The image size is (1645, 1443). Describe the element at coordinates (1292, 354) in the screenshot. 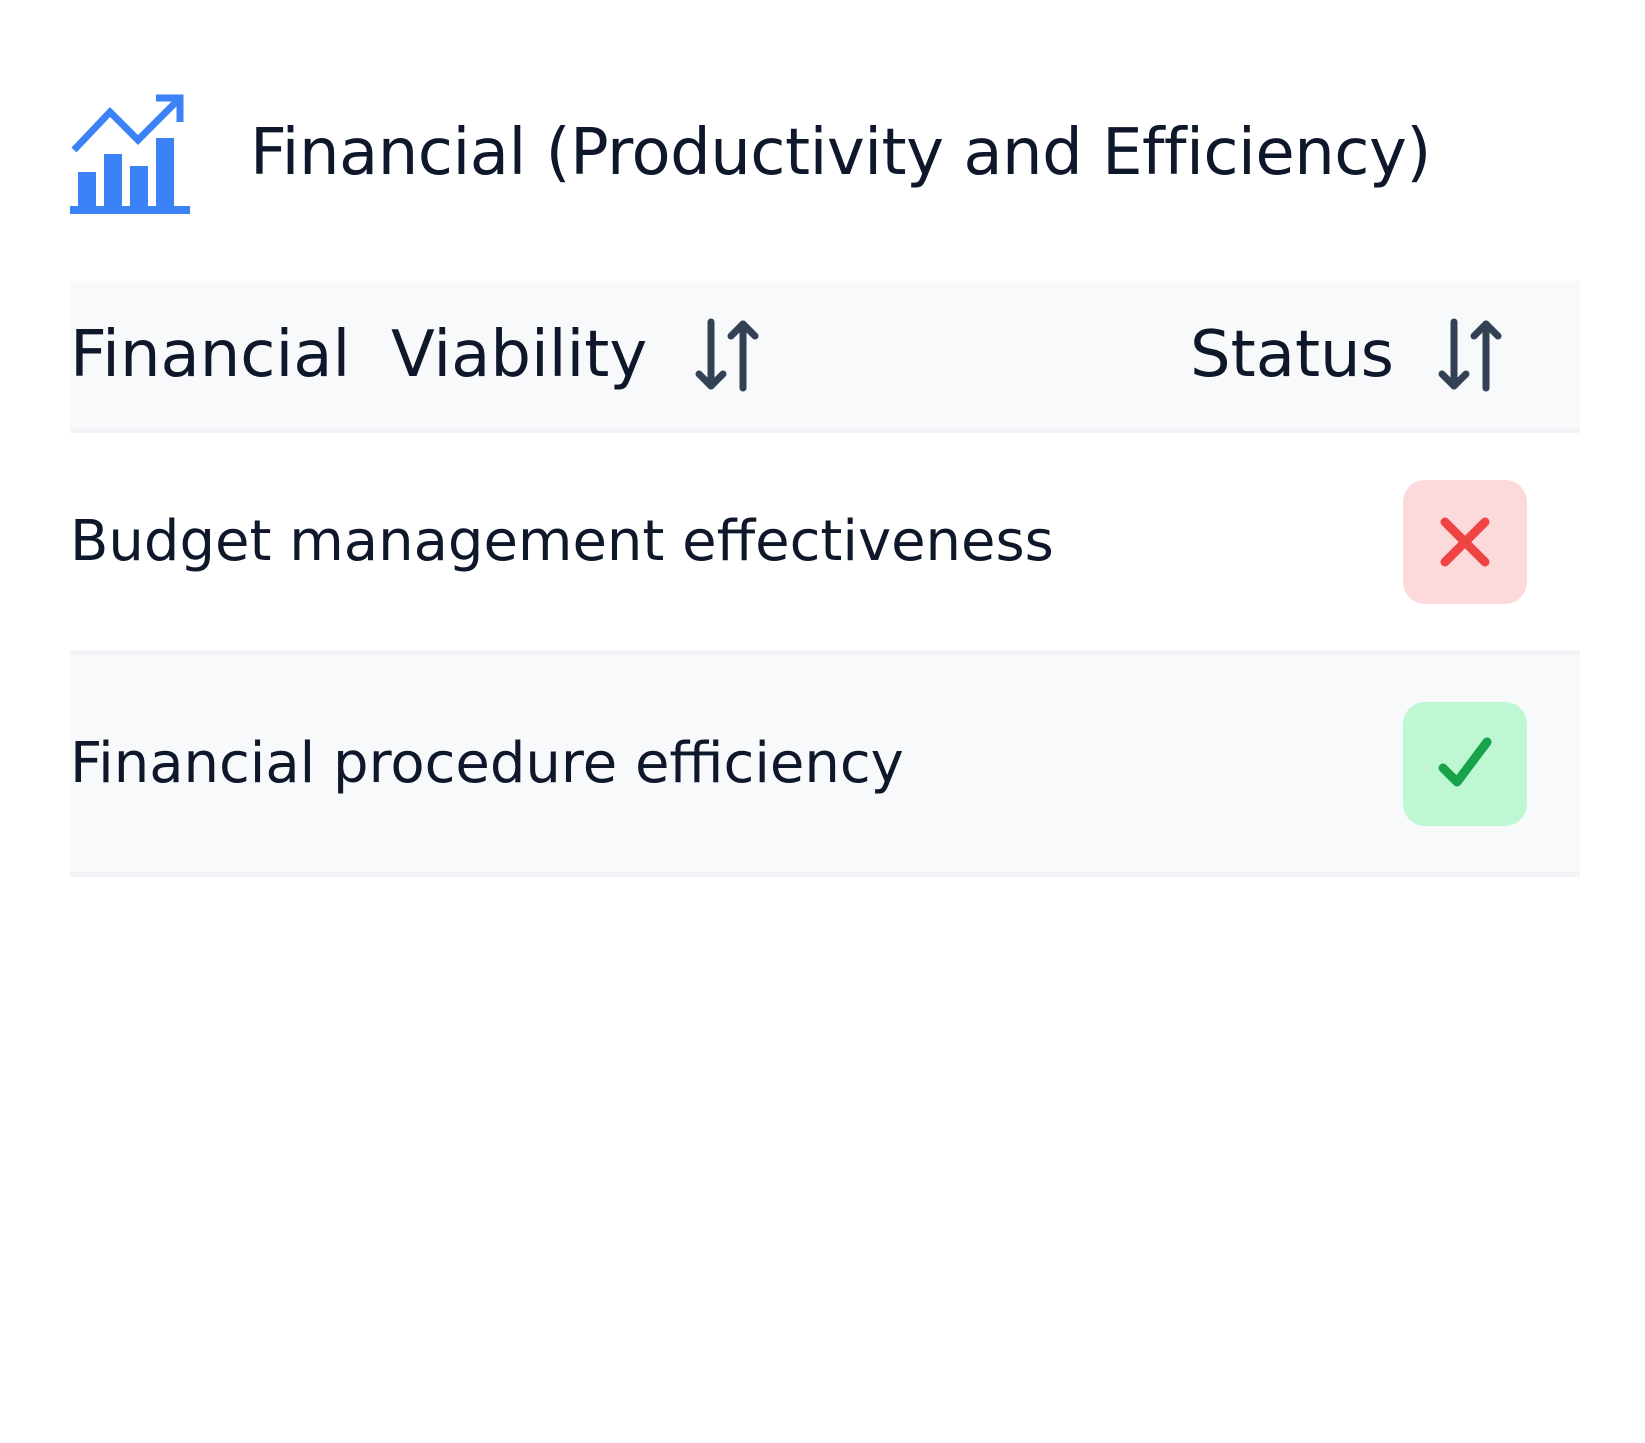

I see `column-header-label: Status` at that location.